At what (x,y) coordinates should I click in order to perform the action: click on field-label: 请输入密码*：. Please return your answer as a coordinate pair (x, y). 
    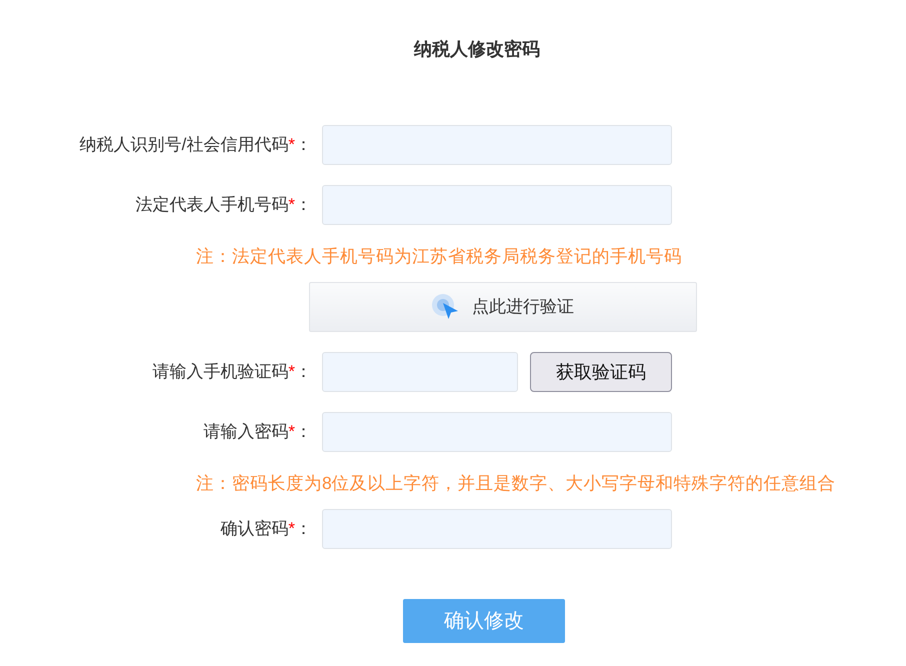
    Looking at the image, I should click on (257, 432).